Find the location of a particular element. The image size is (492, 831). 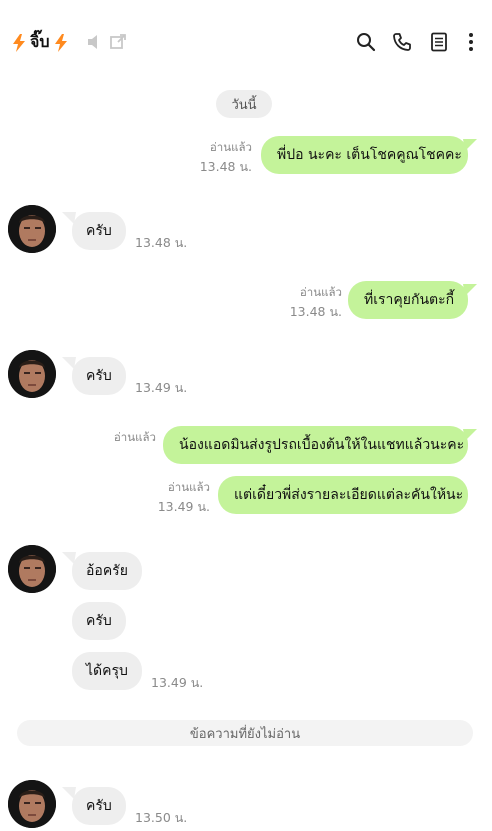

message-time: 13.50 น. is located at coordinates (161, 817).